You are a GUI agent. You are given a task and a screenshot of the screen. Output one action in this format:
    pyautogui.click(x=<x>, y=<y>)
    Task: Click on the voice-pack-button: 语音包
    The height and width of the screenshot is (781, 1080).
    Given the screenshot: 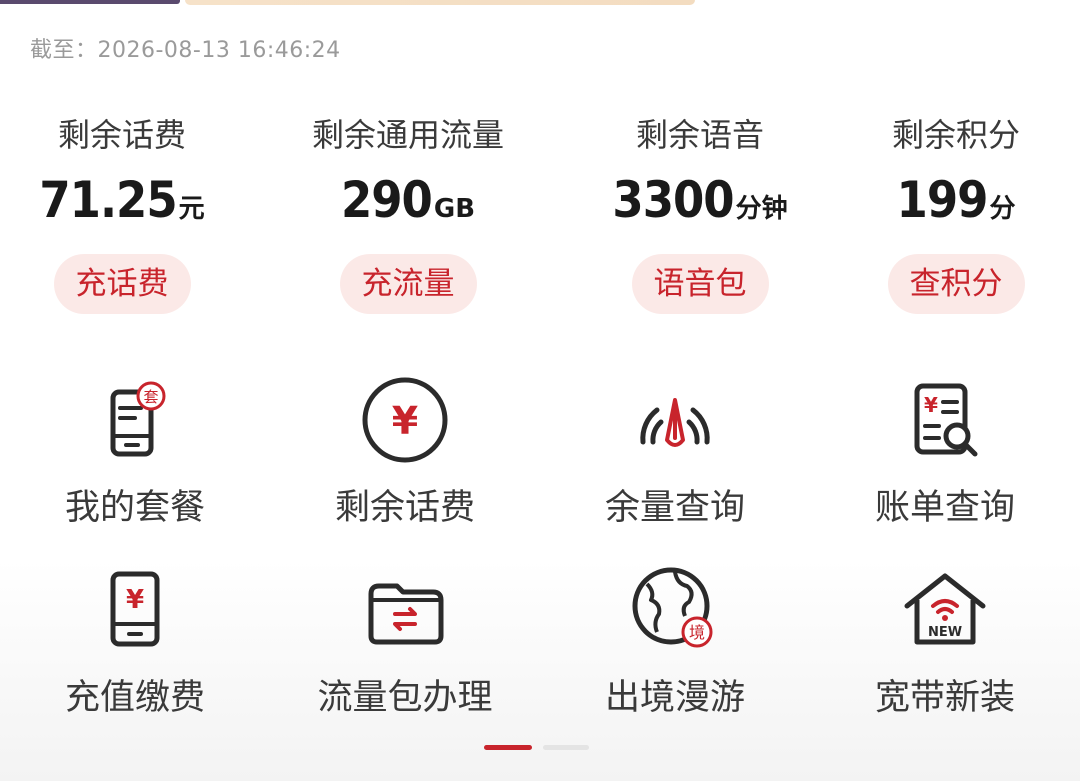 What is the action you would take?
    pyautogui.click(x=700, y=284)
    